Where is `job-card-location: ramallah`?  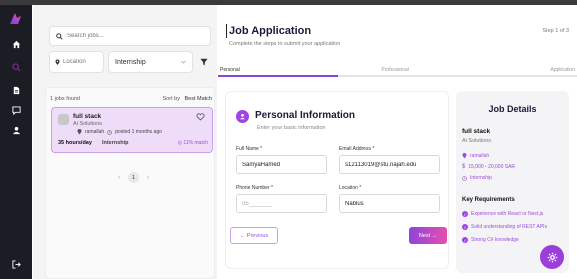
job-card-location: ramallah is located at coordinates (95, 132).